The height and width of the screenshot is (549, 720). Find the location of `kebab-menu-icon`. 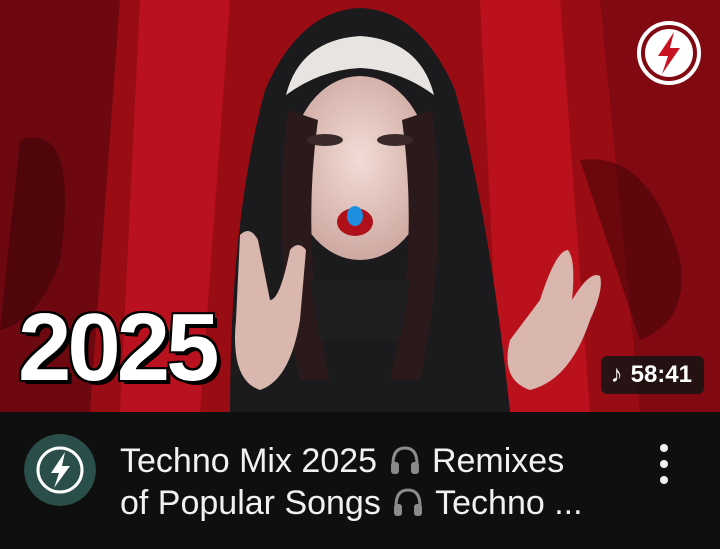

kebab-menu-icon is located at coordinates (664, 464).